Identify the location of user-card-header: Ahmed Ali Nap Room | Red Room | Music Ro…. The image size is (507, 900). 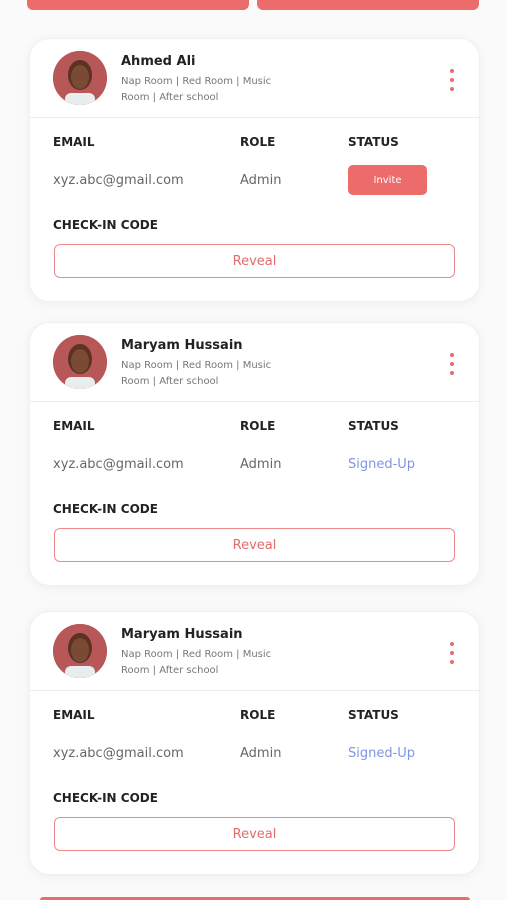
(254, 78).